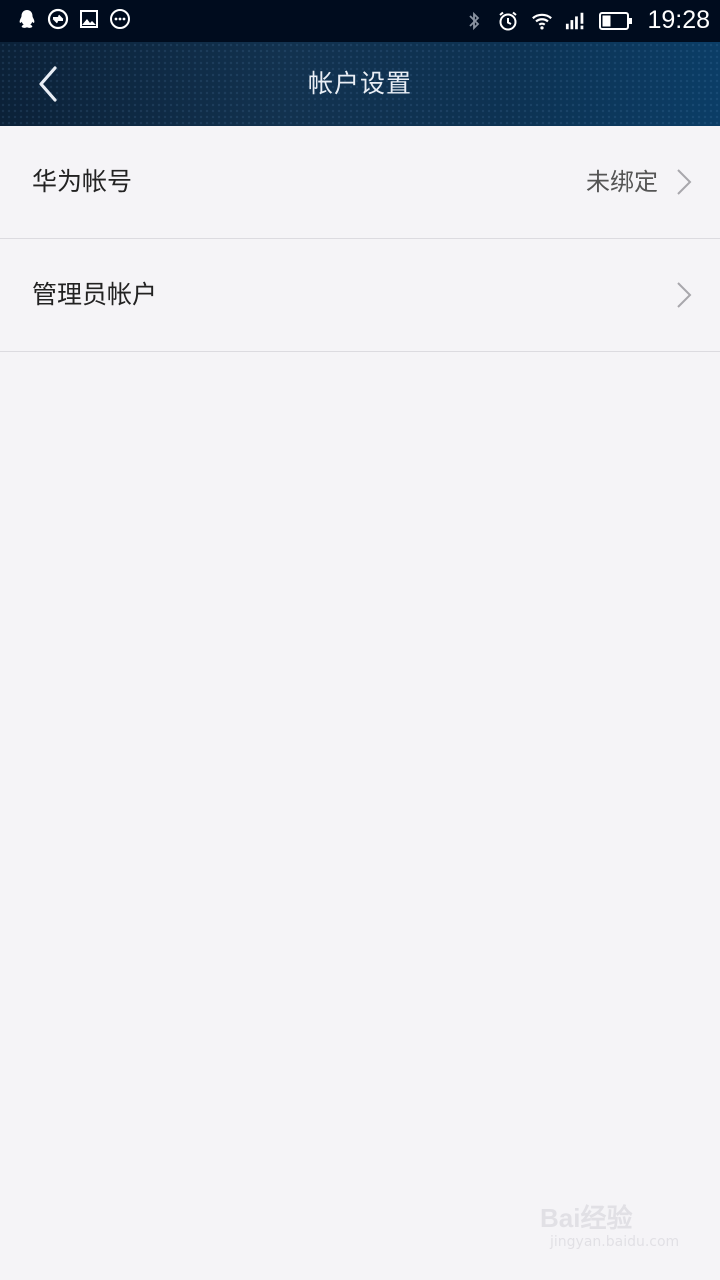 The width and height of the screenshot is (720, 1280). Describe the element at coordinates (360, 295) in the screenshot. I see `list-item-admin-account: 管理员帐户` at that location.